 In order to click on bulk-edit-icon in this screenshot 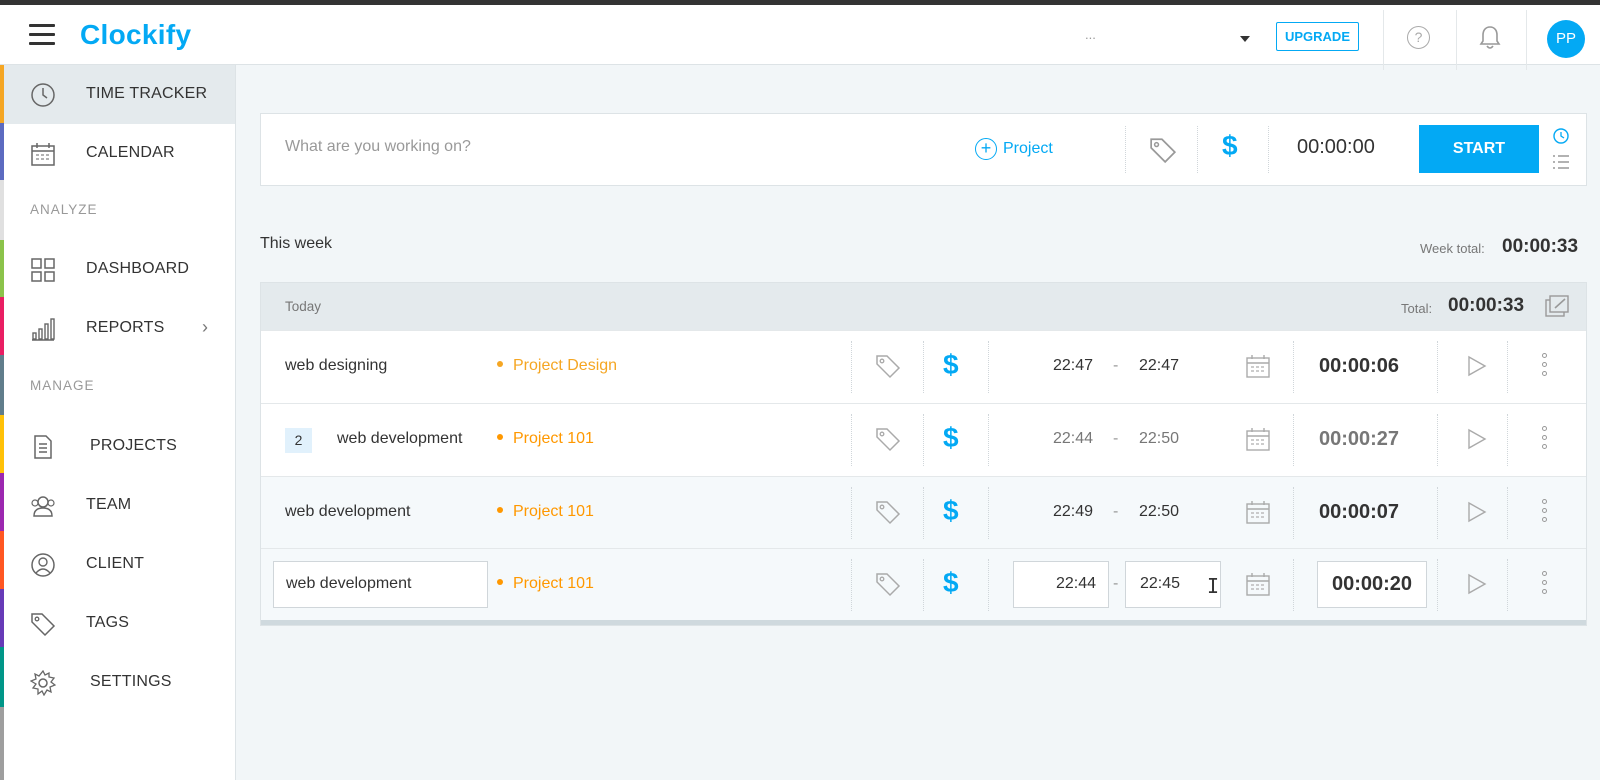, I will do `click(1558, 306)`.